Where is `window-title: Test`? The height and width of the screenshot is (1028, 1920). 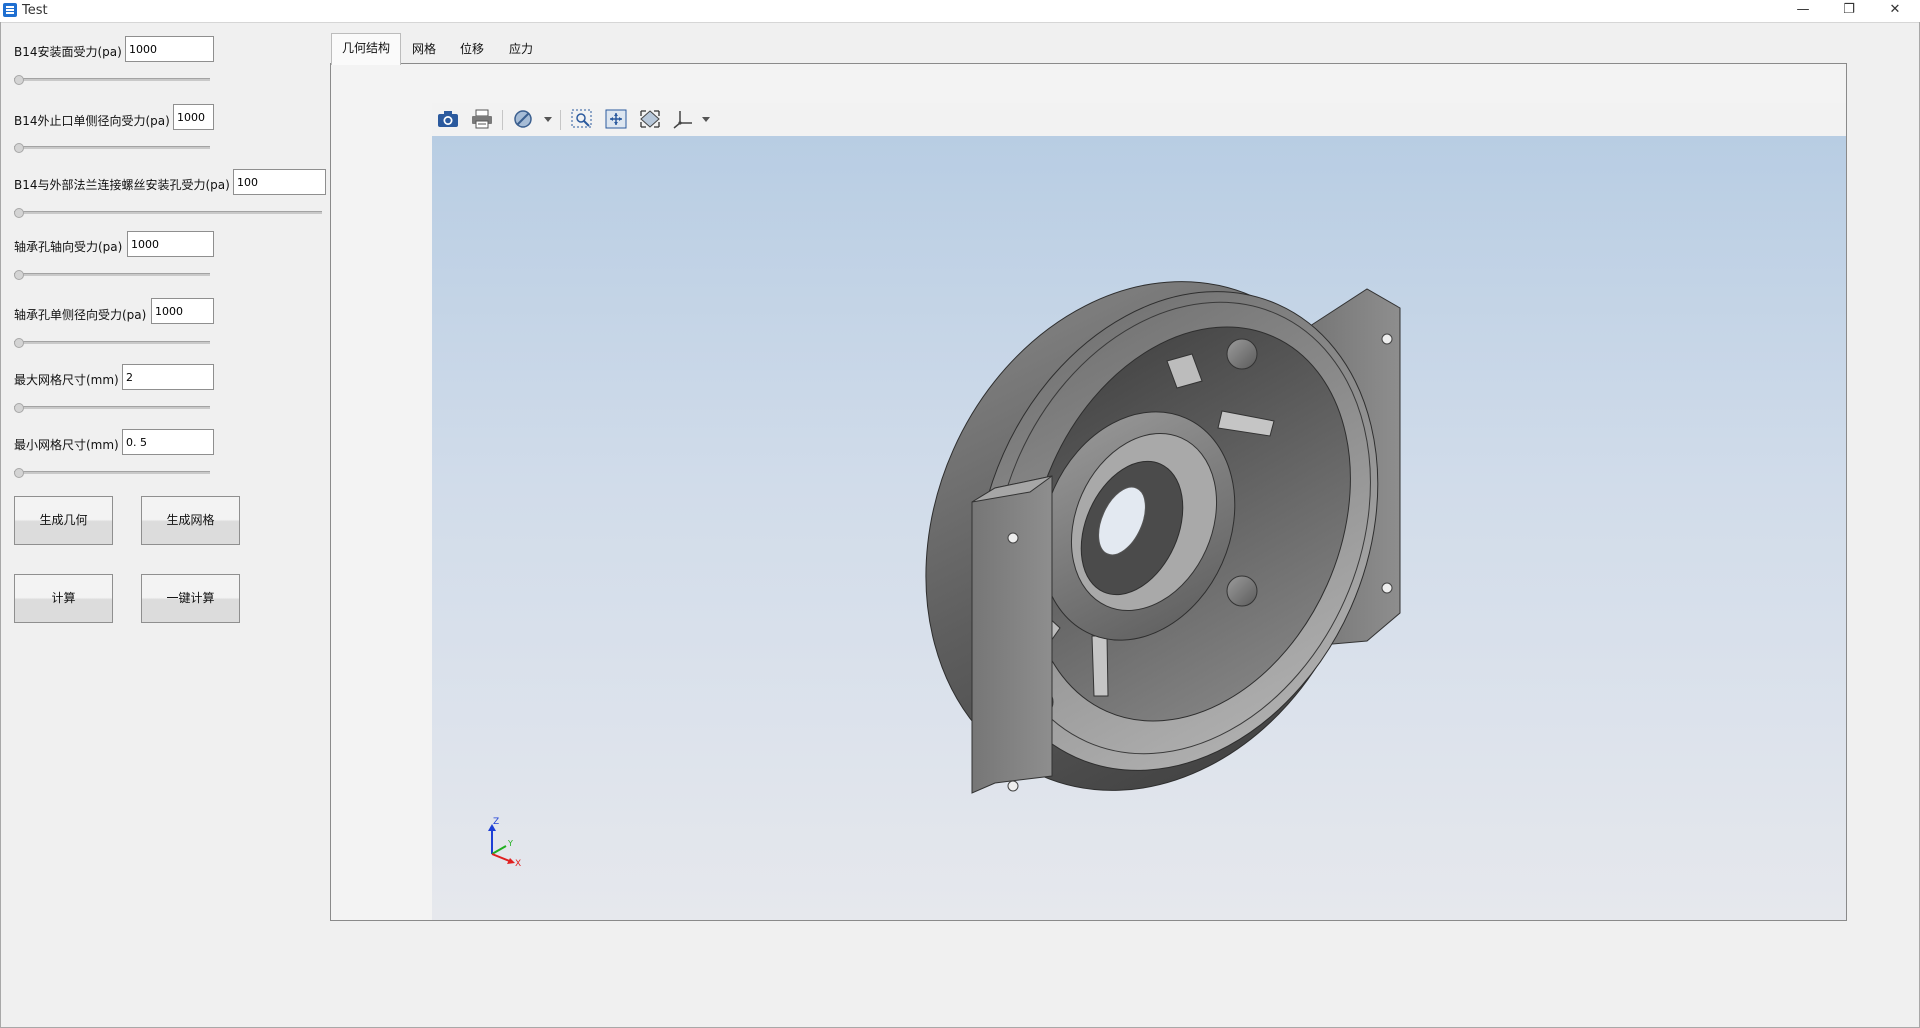 window-title: Test is located at coordinates (35, 10).